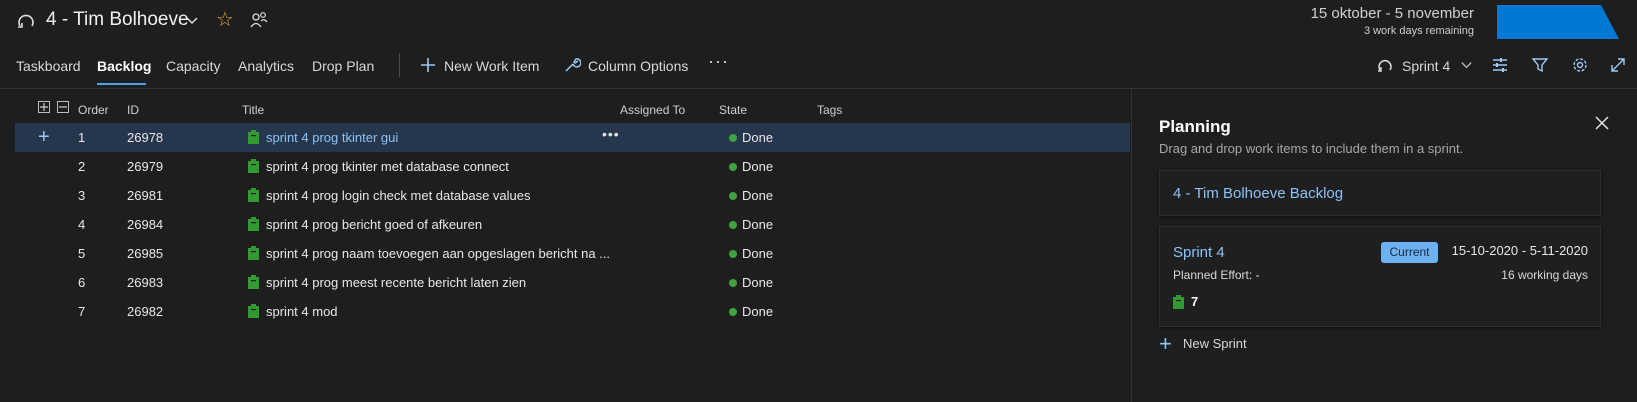 This screenshot has height=402, width=1637. I want to click on minus-icon, so click(63, 107).